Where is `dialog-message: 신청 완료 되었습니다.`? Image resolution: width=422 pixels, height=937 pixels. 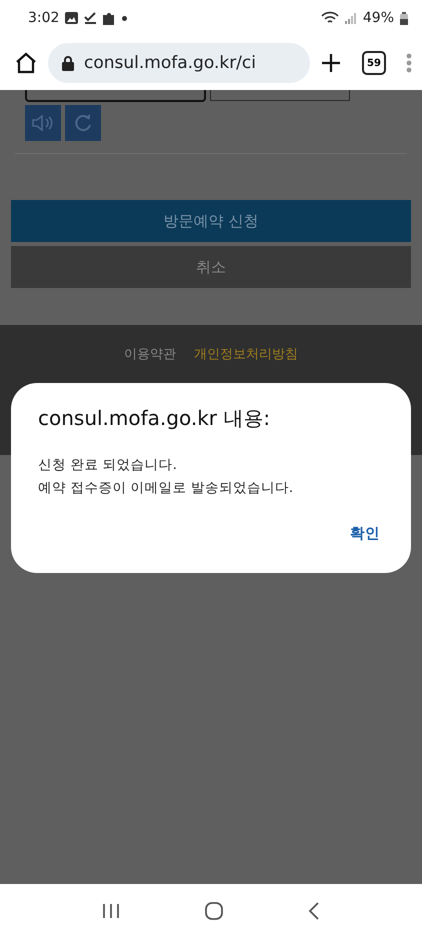
dialog-message: 신청 완료 되었습니다. is located at coordinates (108, 465).